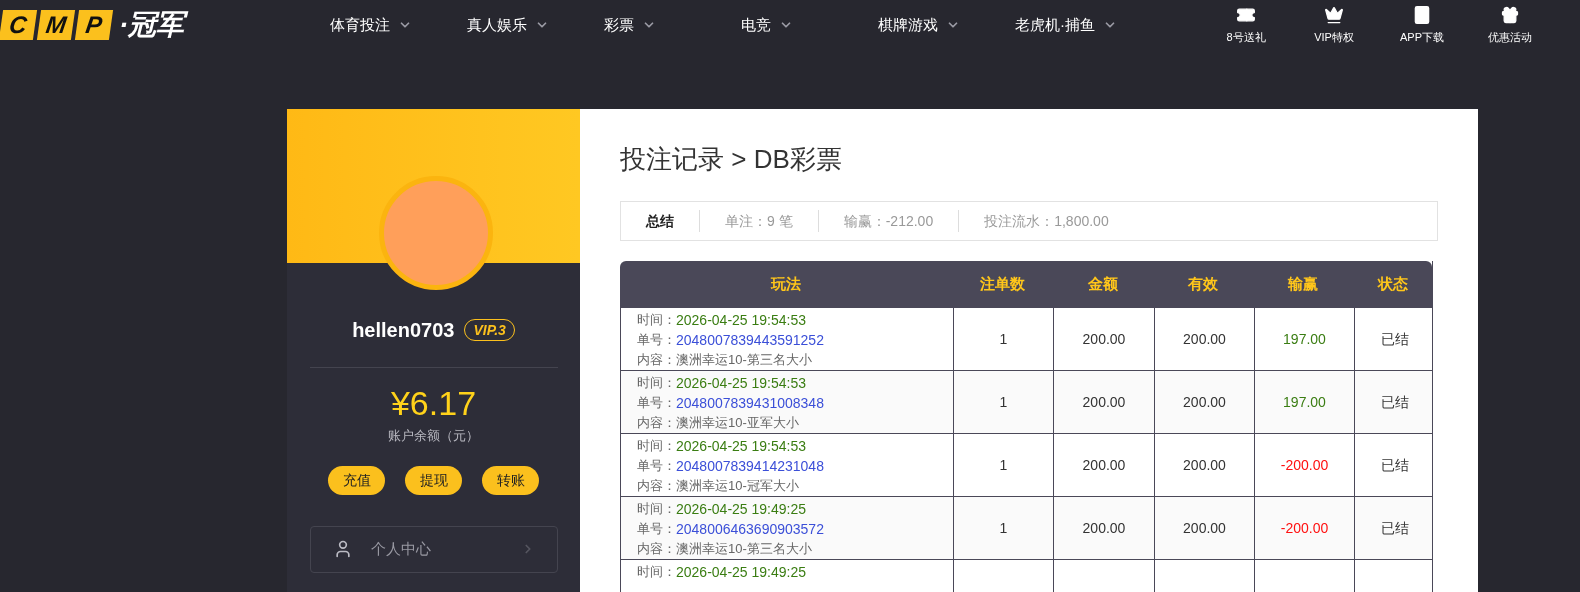 This screenshot has width=1580, height=592. What do you see at coordinates (510, 480) in the screenshot?
I see `action-button: 转账` at bounding box center [510, 480].